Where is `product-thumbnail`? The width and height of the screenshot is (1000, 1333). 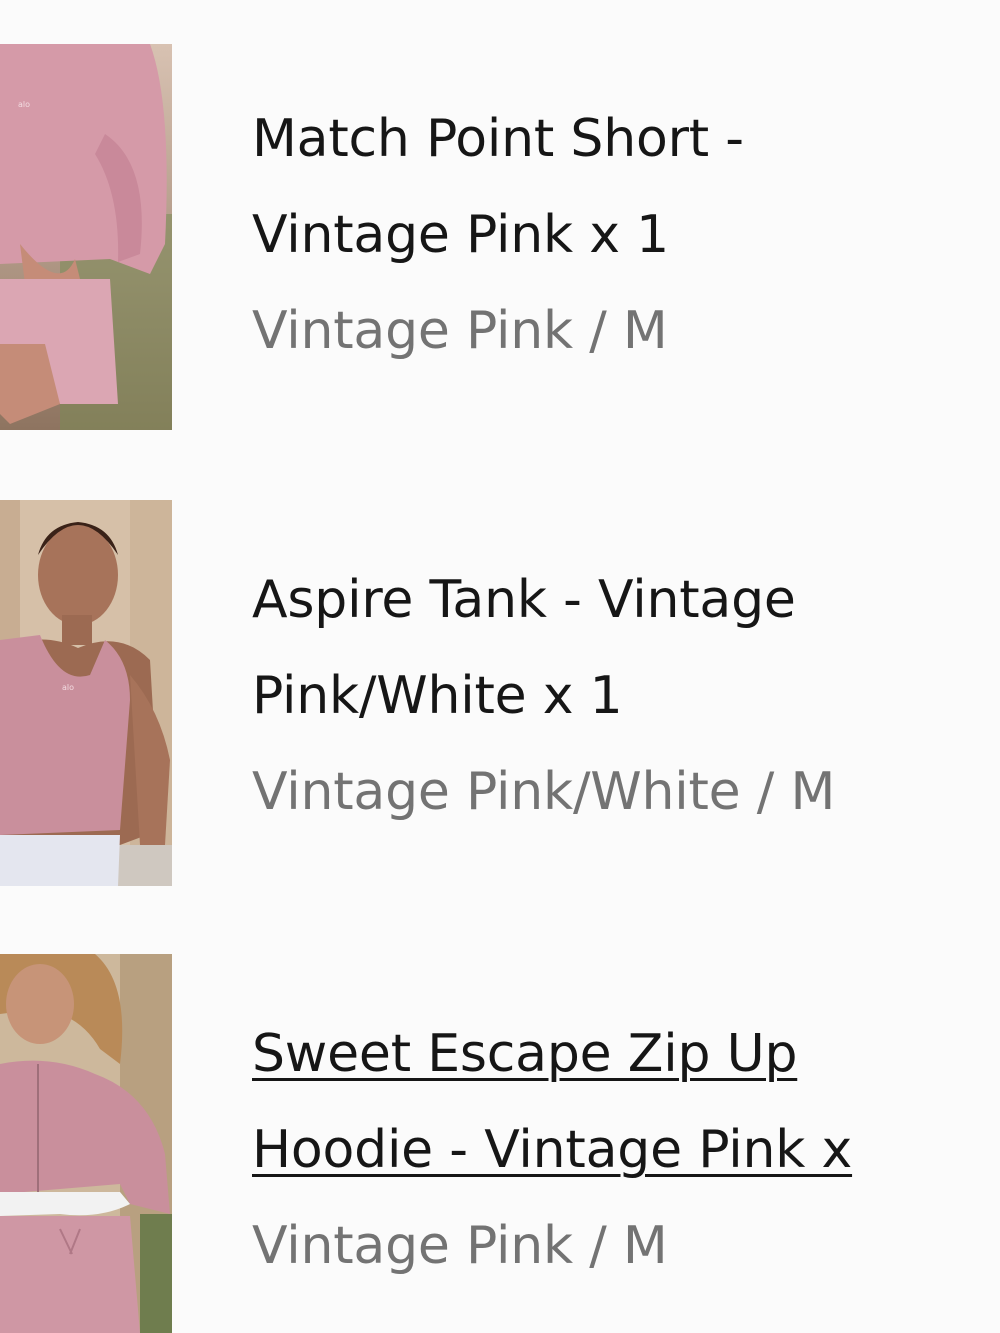 product-thumbnail is located at coordinates (86, 1143).